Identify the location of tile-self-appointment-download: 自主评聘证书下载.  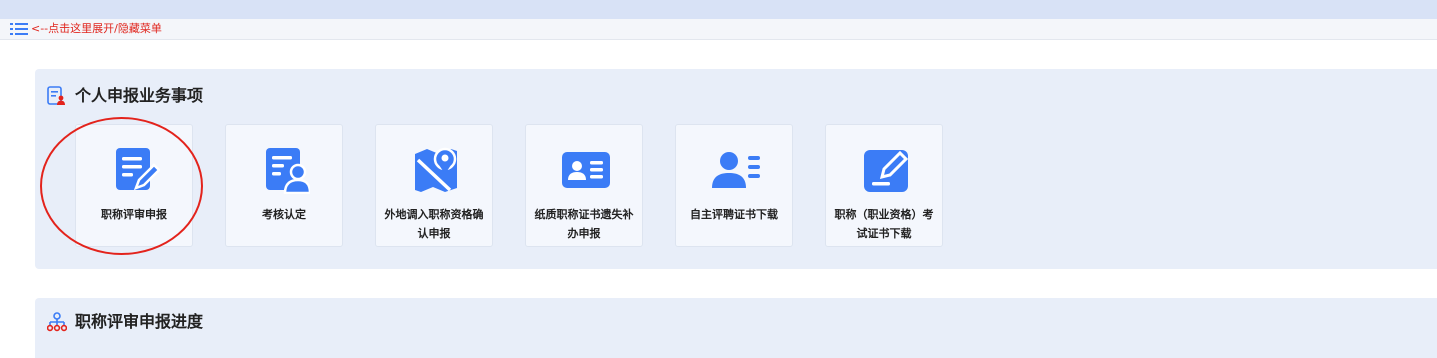
(734, 185).